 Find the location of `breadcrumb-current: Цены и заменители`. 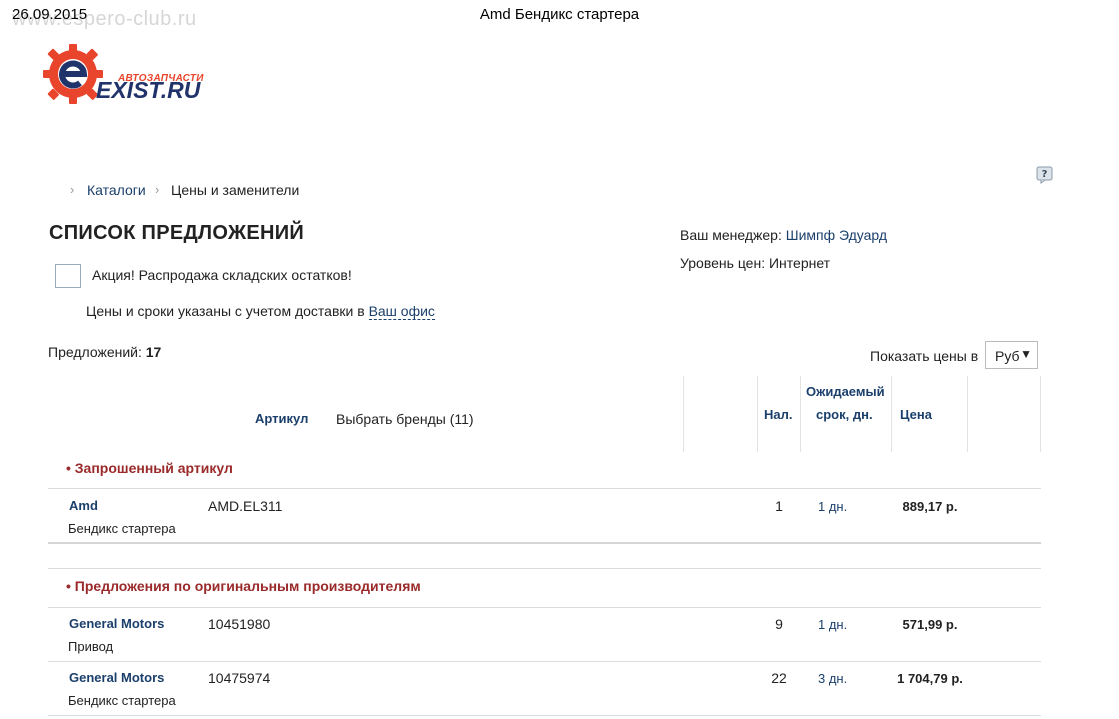

breadcrumb-current: Цены и заменители is located at coordinates (235, 190).